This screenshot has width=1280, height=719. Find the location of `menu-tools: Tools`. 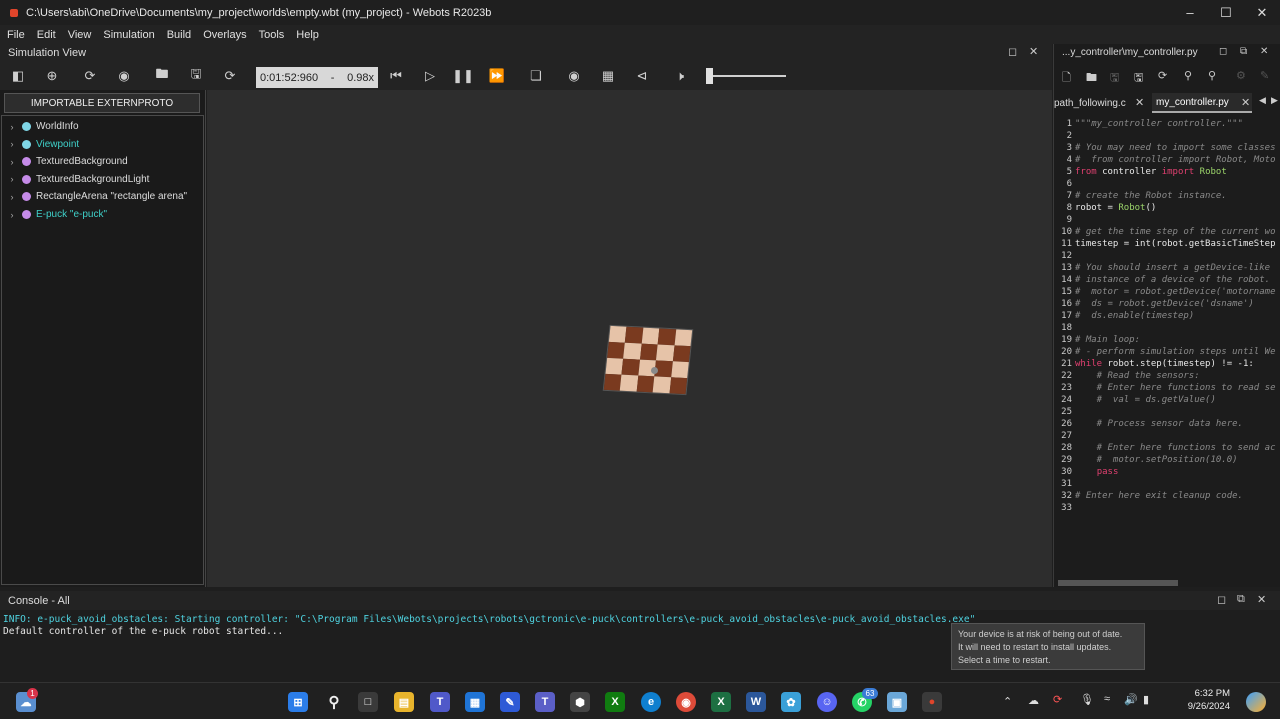

menu-tools: Tools is located at coordinates (272, 35).